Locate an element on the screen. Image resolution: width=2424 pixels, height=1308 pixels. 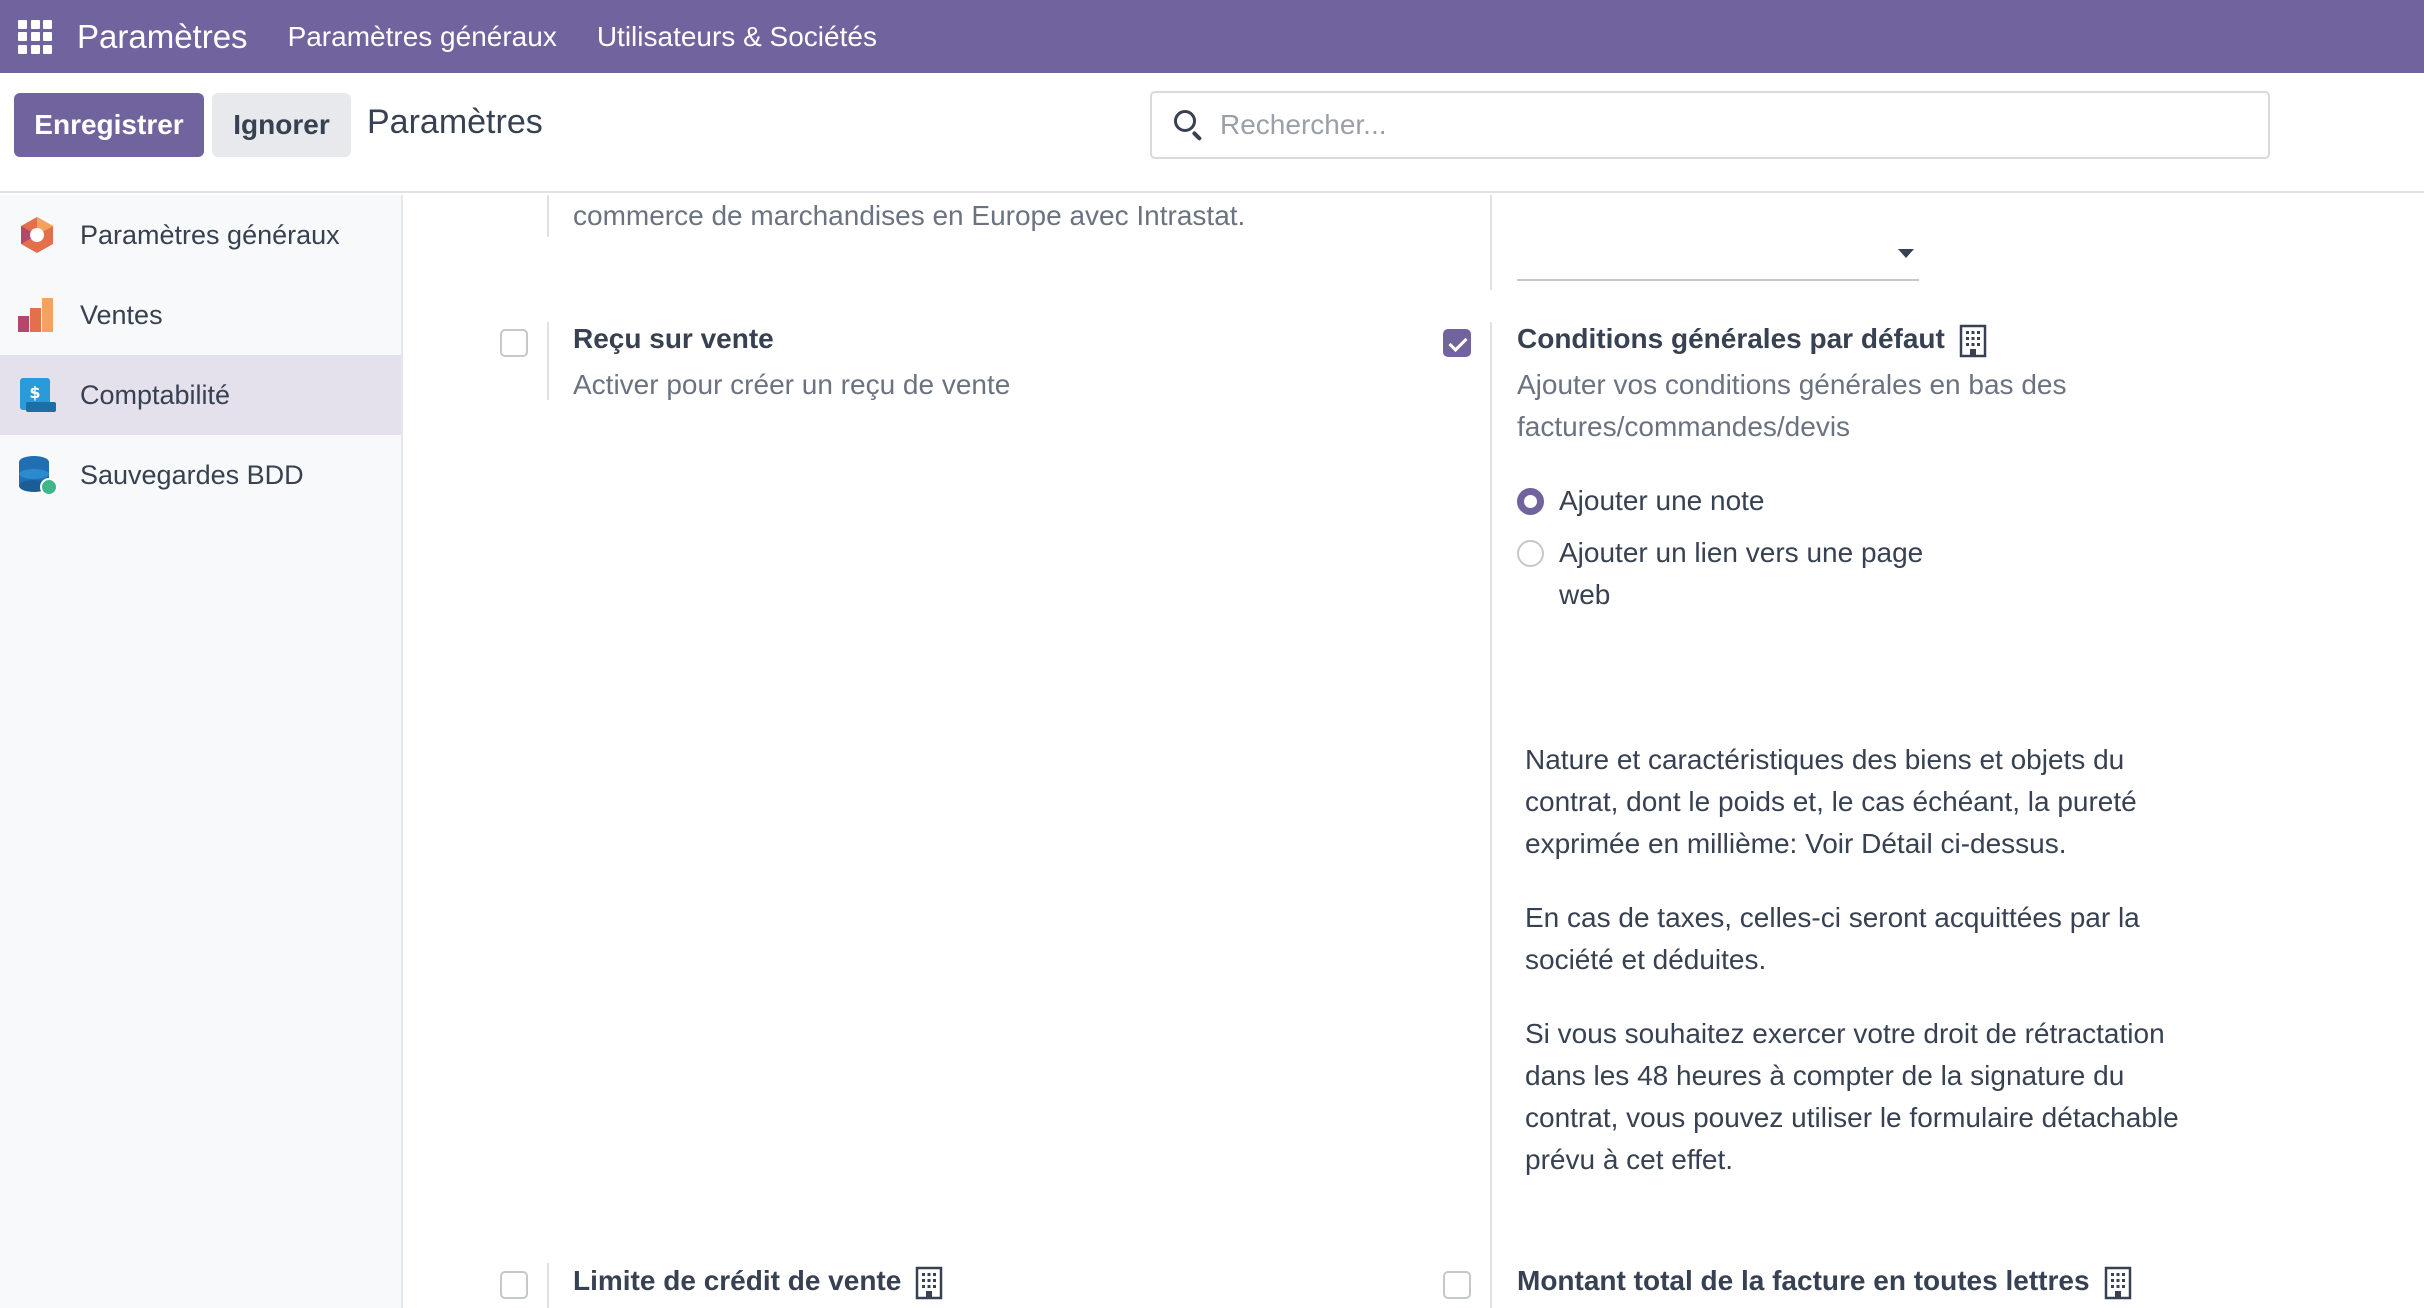
sale-credit-limit-title: Limite de crédit de vente is located at coordinates (758, 1282).